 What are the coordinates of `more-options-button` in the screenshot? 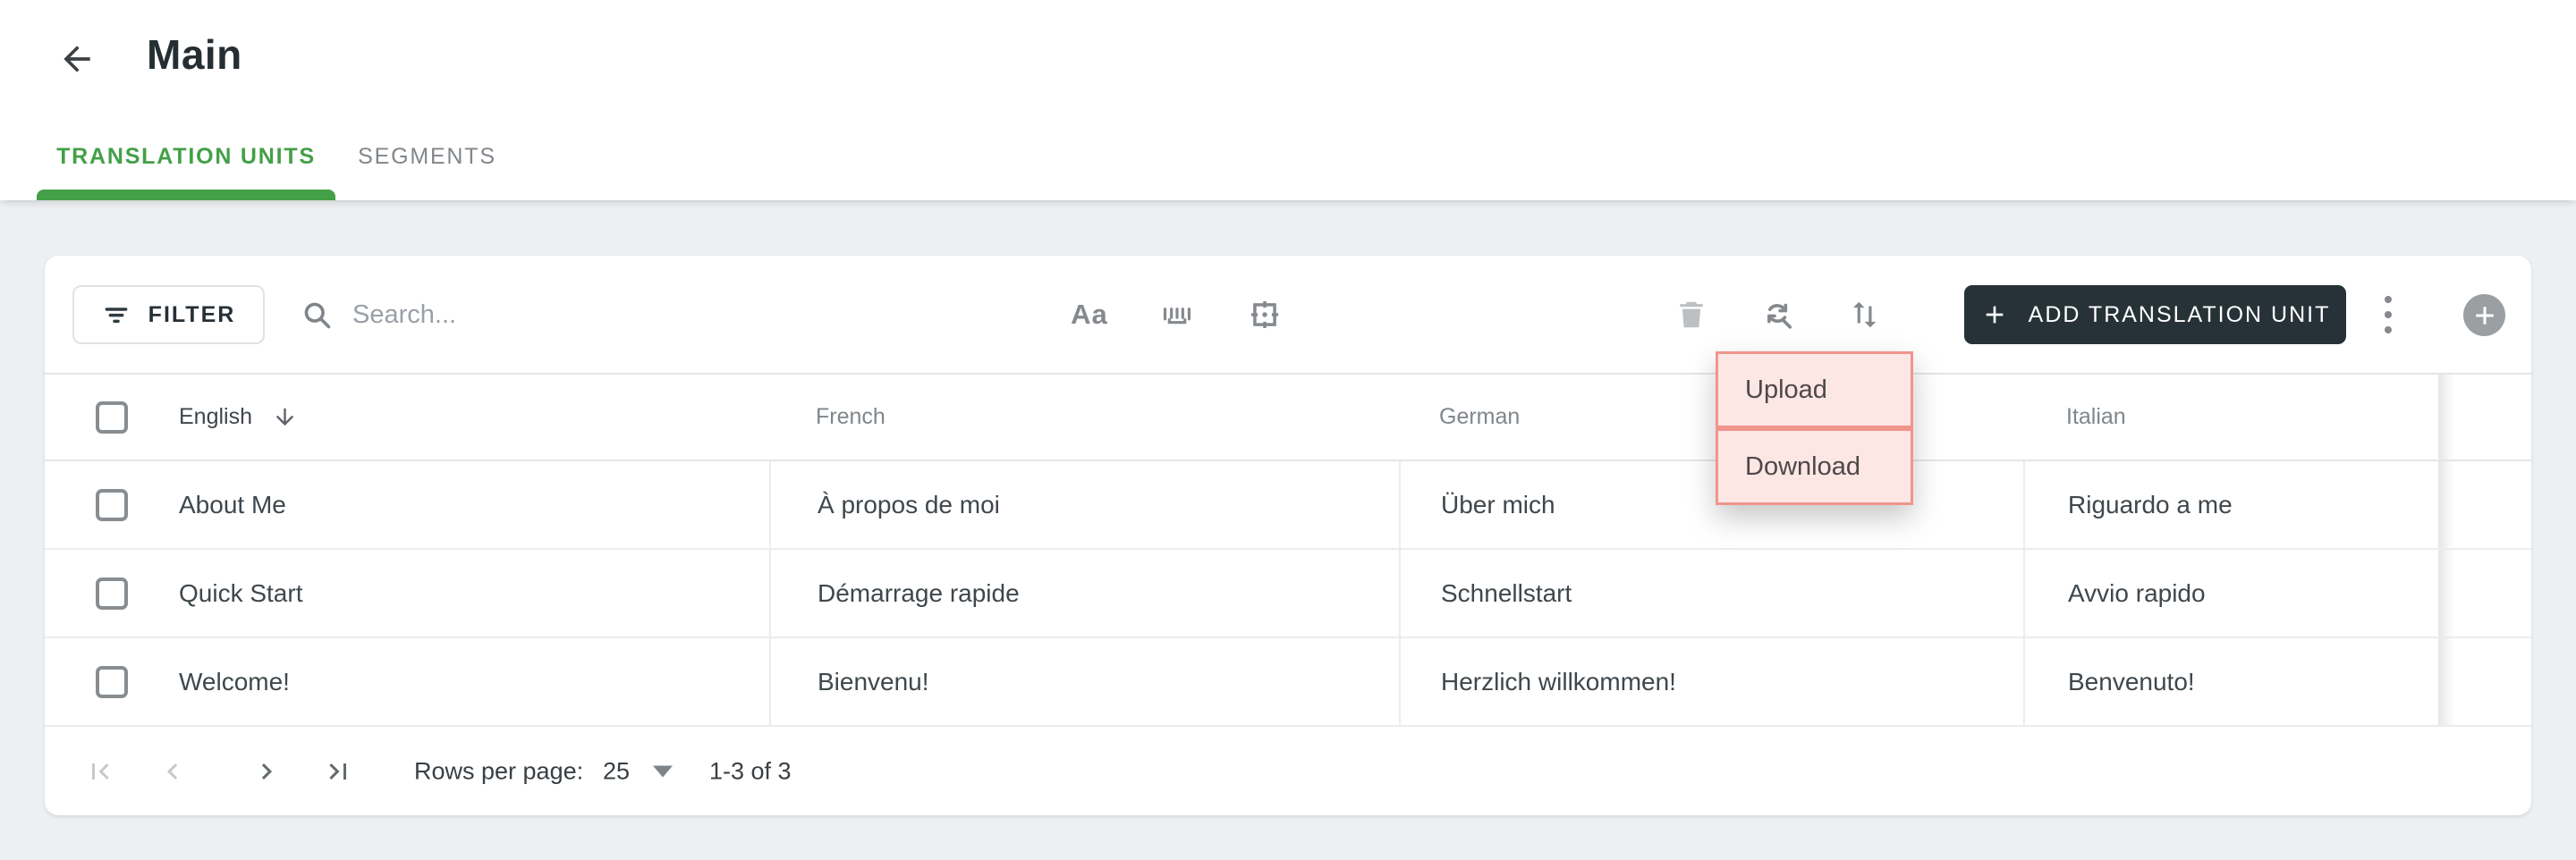 It's located at (2388, 314).